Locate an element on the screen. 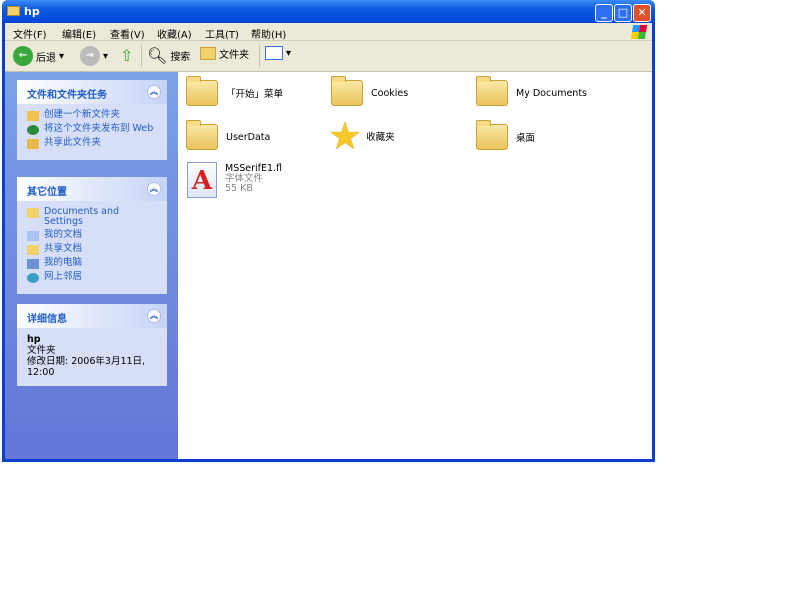 This screenshot has height=600, width=800. panel-title: 其它位置 is located at coordinates (47, 192).